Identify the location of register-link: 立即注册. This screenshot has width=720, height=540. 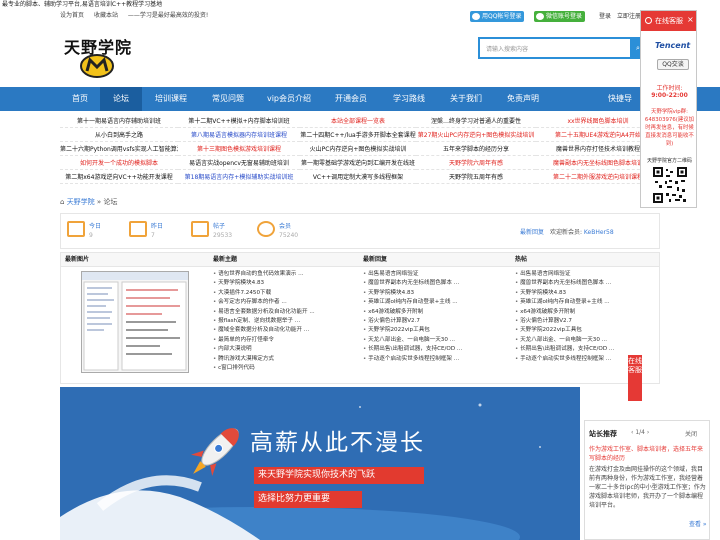
(629, 16).